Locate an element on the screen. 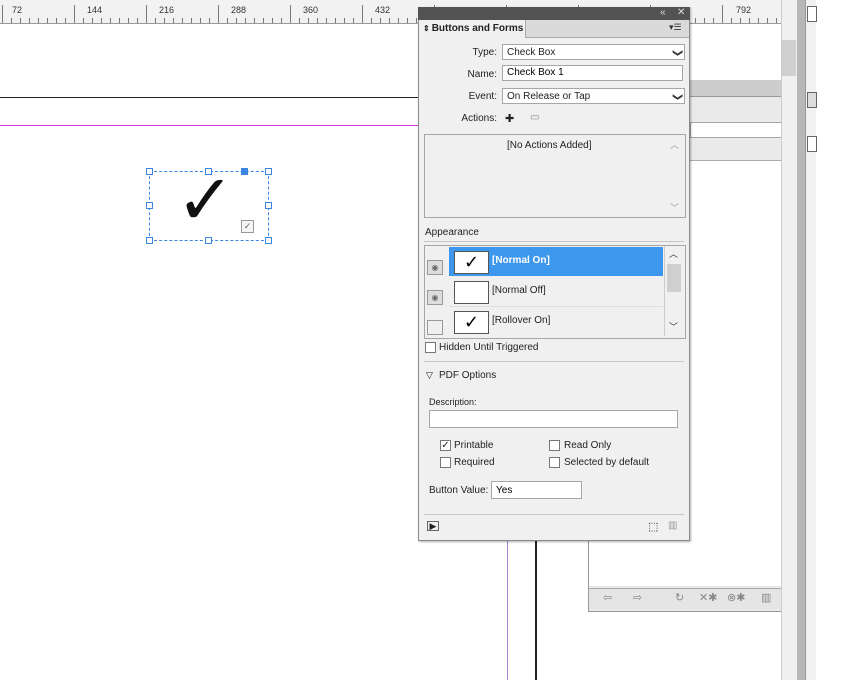 Image resolution: width=842 pixels, height=700 pixels. ruler-label: 360 is located at coordinates (311, 10).